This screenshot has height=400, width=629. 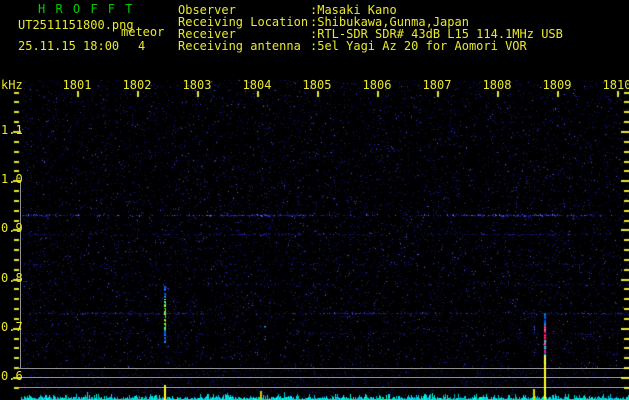 What do you see at coordinates (12, 85) in the screenshot?
I see `freq-axis-unit: kHz` at bounding box center [12, 85].